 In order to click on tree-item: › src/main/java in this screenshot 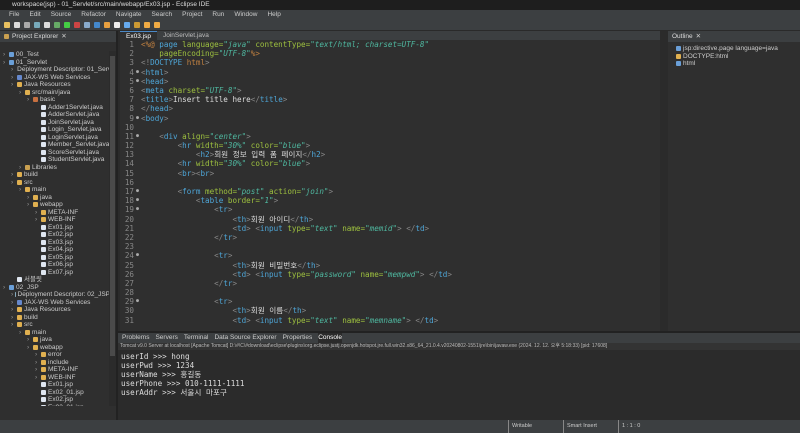, I will do `click(55, 93)`.